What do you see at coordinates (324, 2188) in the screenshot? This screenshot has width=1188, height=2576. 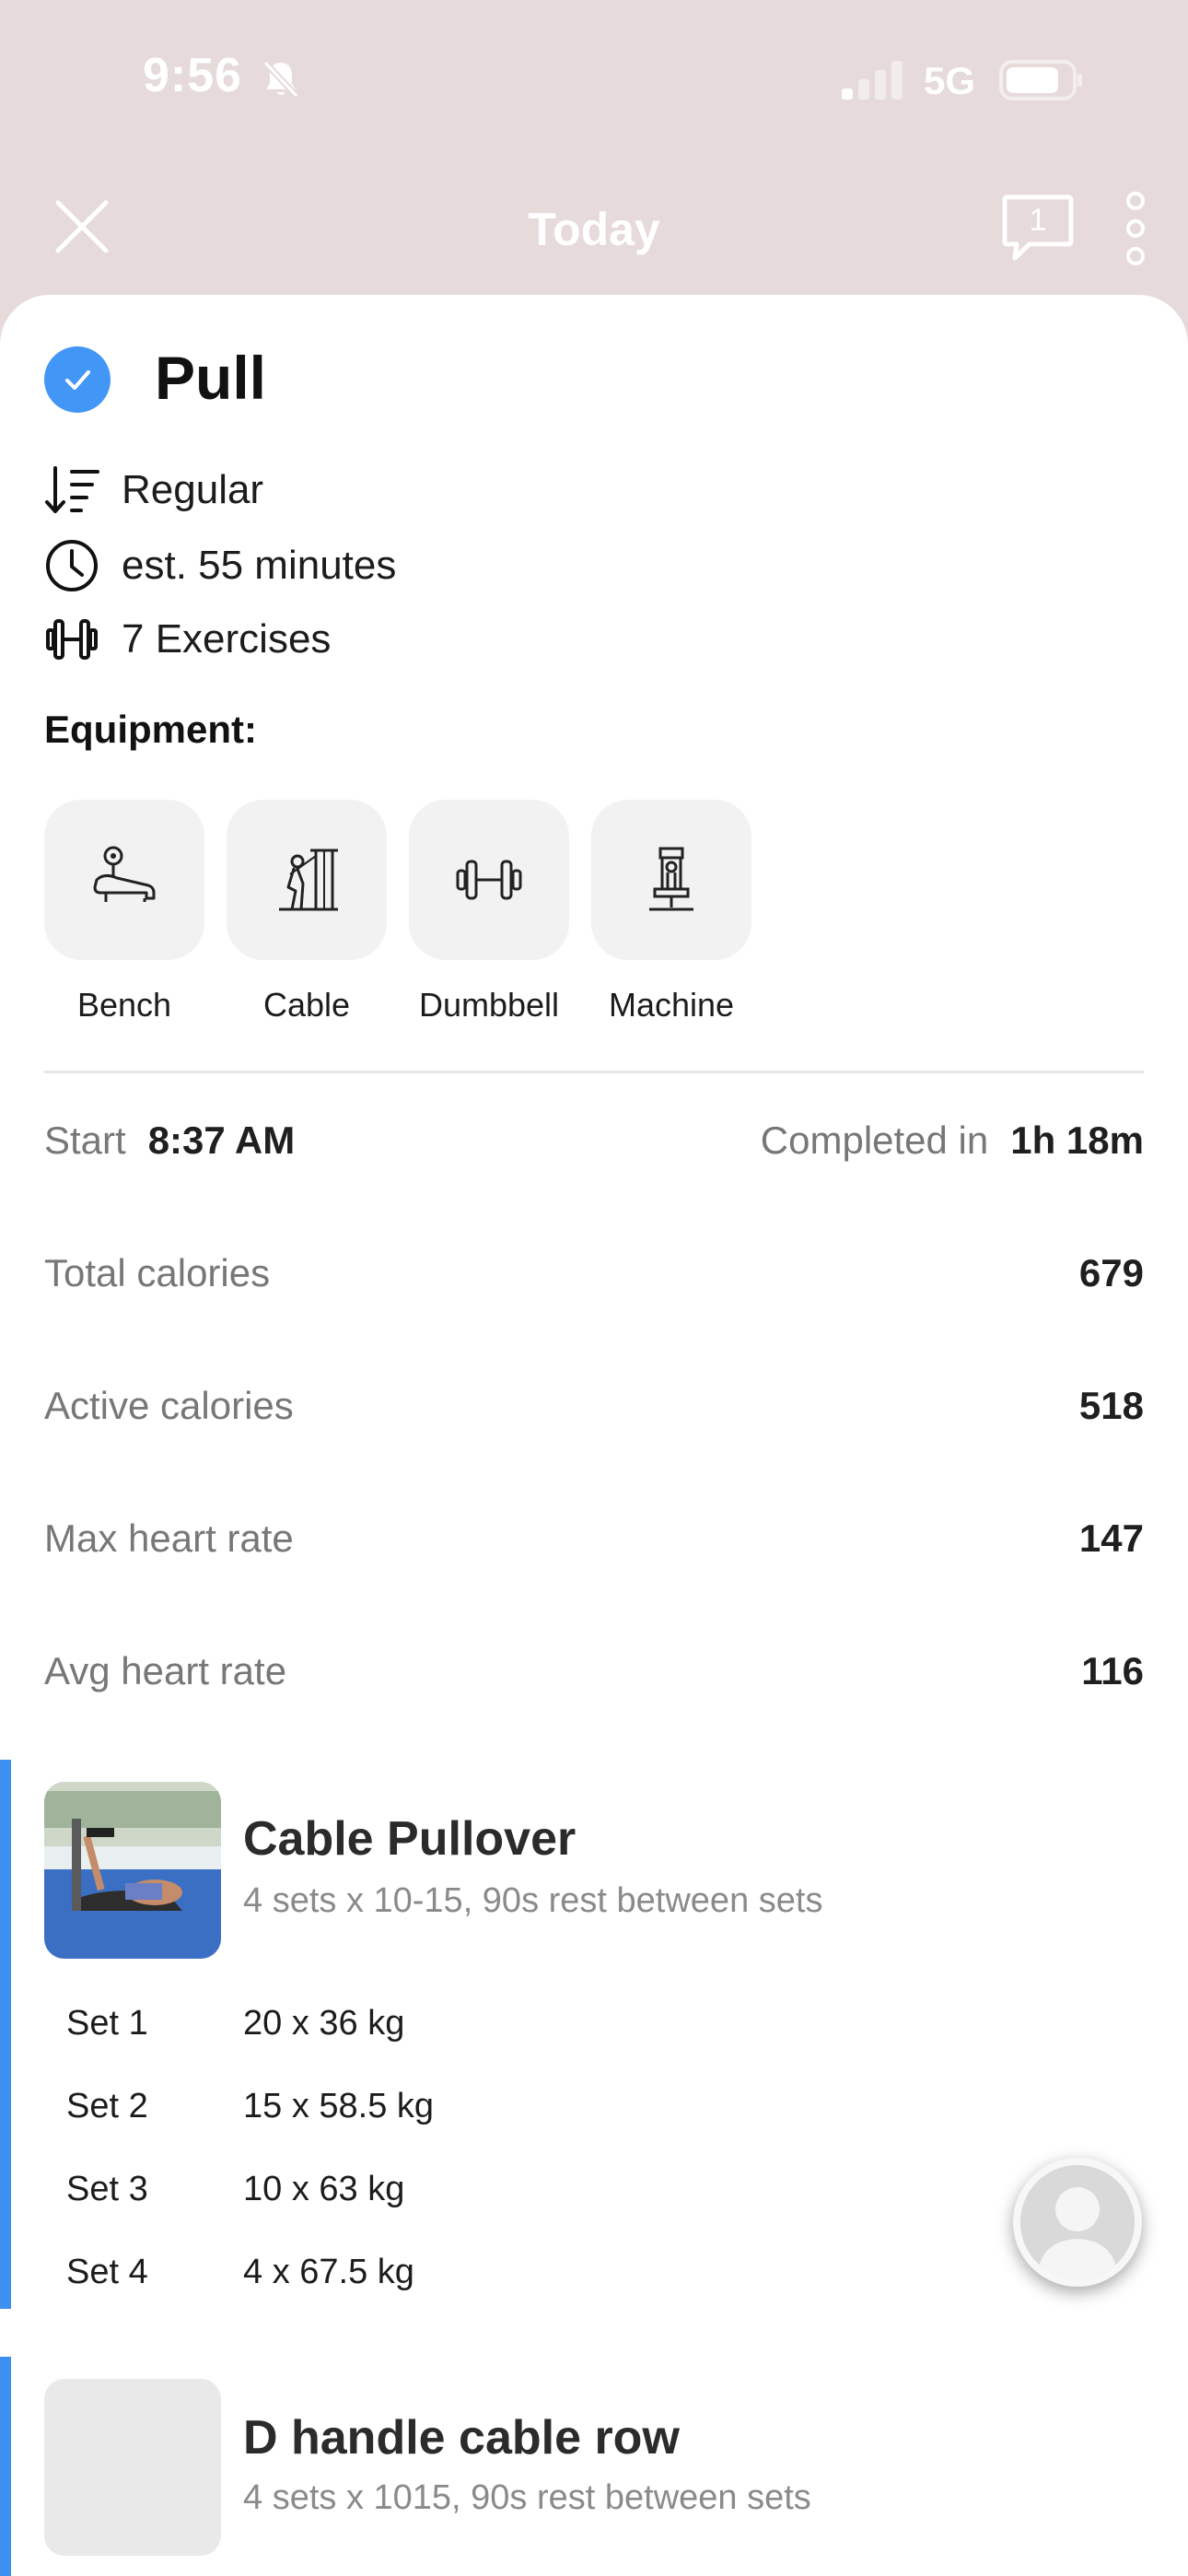 I see `set-value: 10 x 63 kg` at bounding box center [324, 2188].